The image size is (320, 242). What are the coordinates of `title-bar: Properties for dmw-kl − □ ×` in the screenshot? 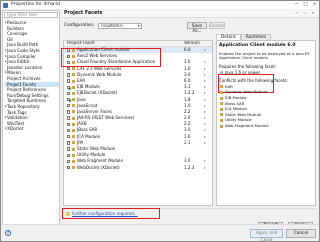 It's located at (160, 5).